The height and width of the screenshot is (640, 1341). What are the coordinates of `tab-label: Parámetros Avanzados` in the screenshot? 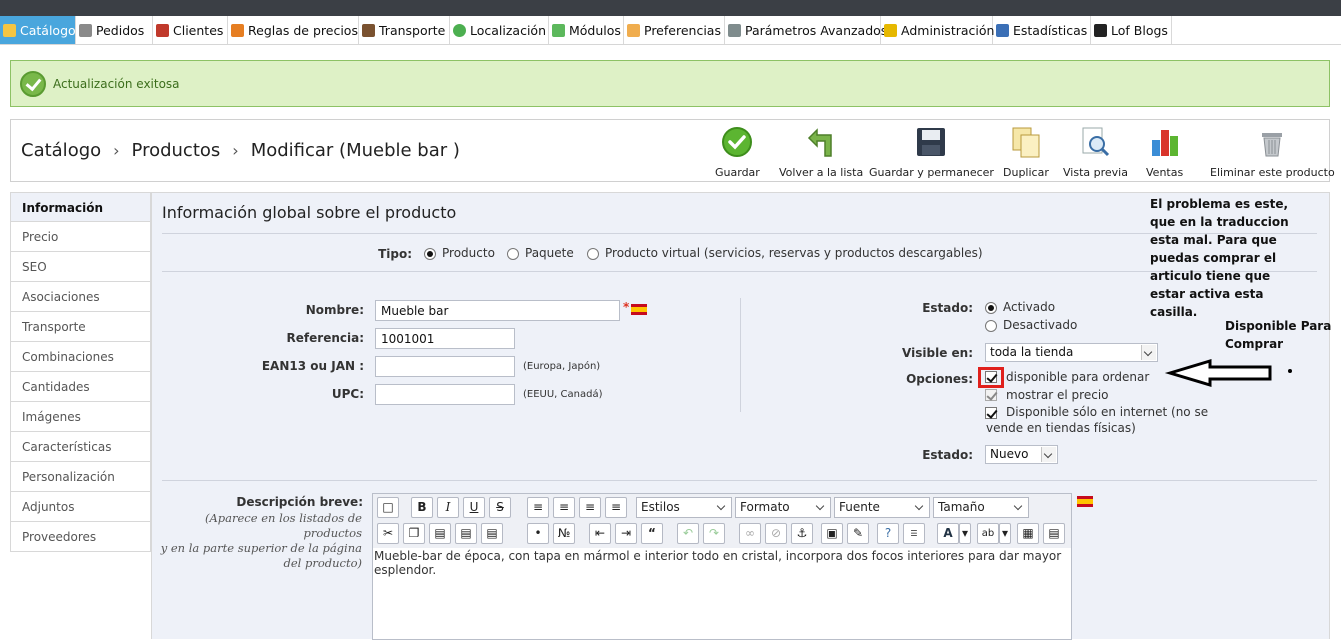 It's located at (816, 30).